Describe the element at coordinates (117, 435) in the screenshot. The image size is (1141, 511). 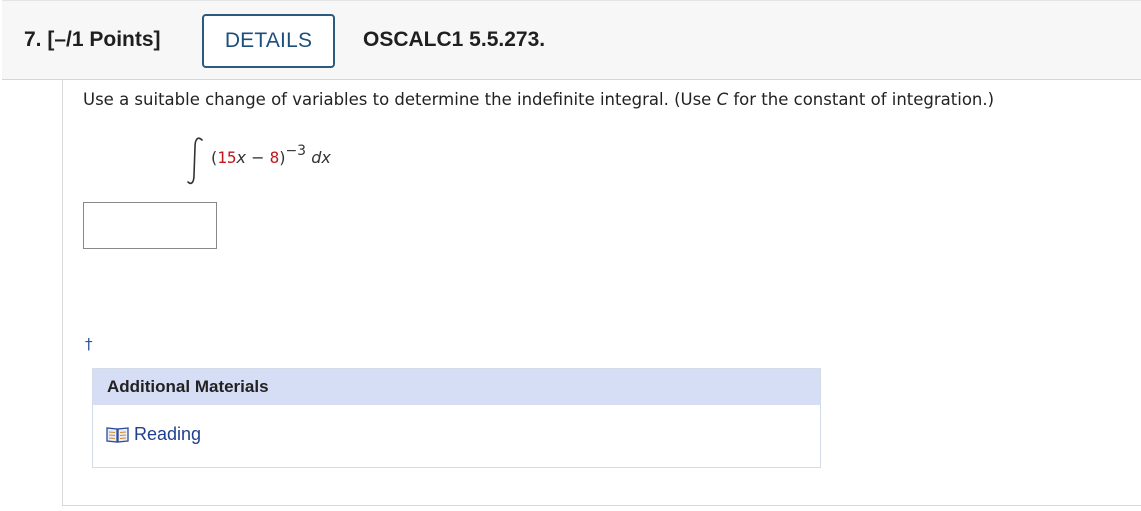
I see `book-icon` at that location.